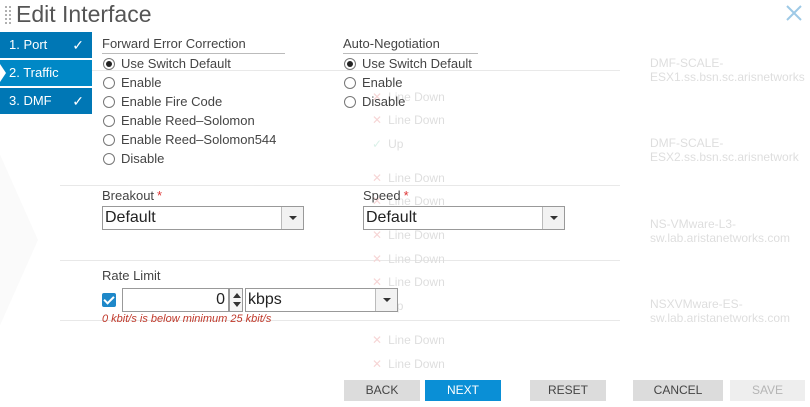 The width and height of the screenshot is (810, 407). I want to click on reset-button: RESET, so click(568, 390).